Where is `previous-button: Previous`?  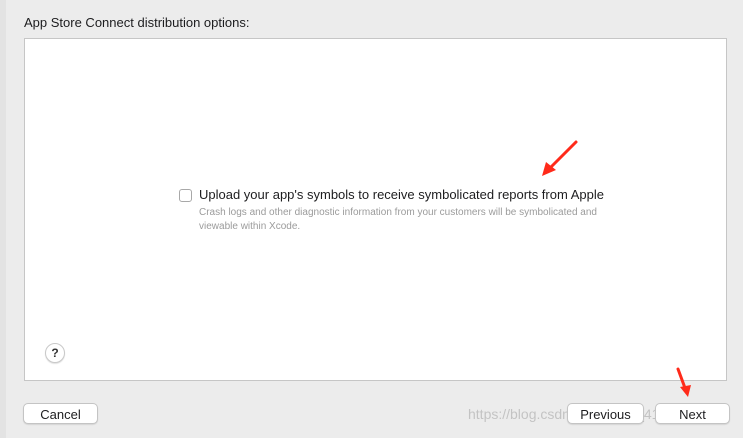
previous-button: Previous is located at coordinates (605, 413).